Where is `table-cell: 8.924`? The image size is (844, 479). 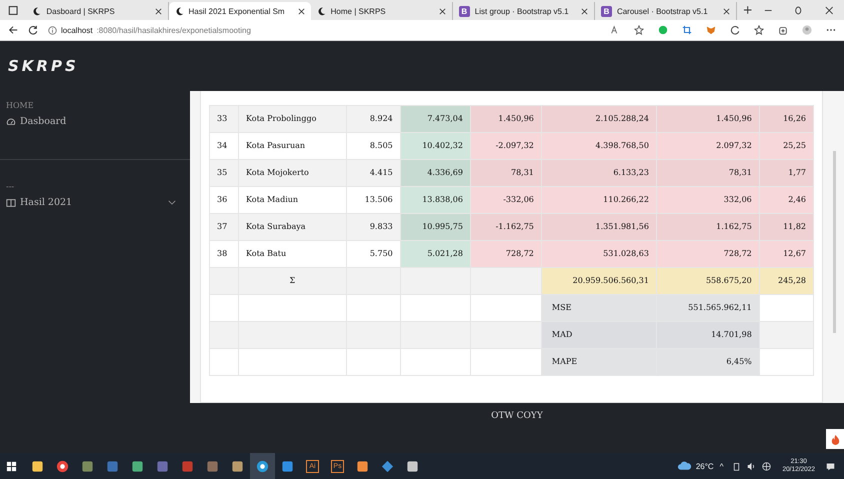 table-cell: 8.924 is located at coordinates (373, 119).